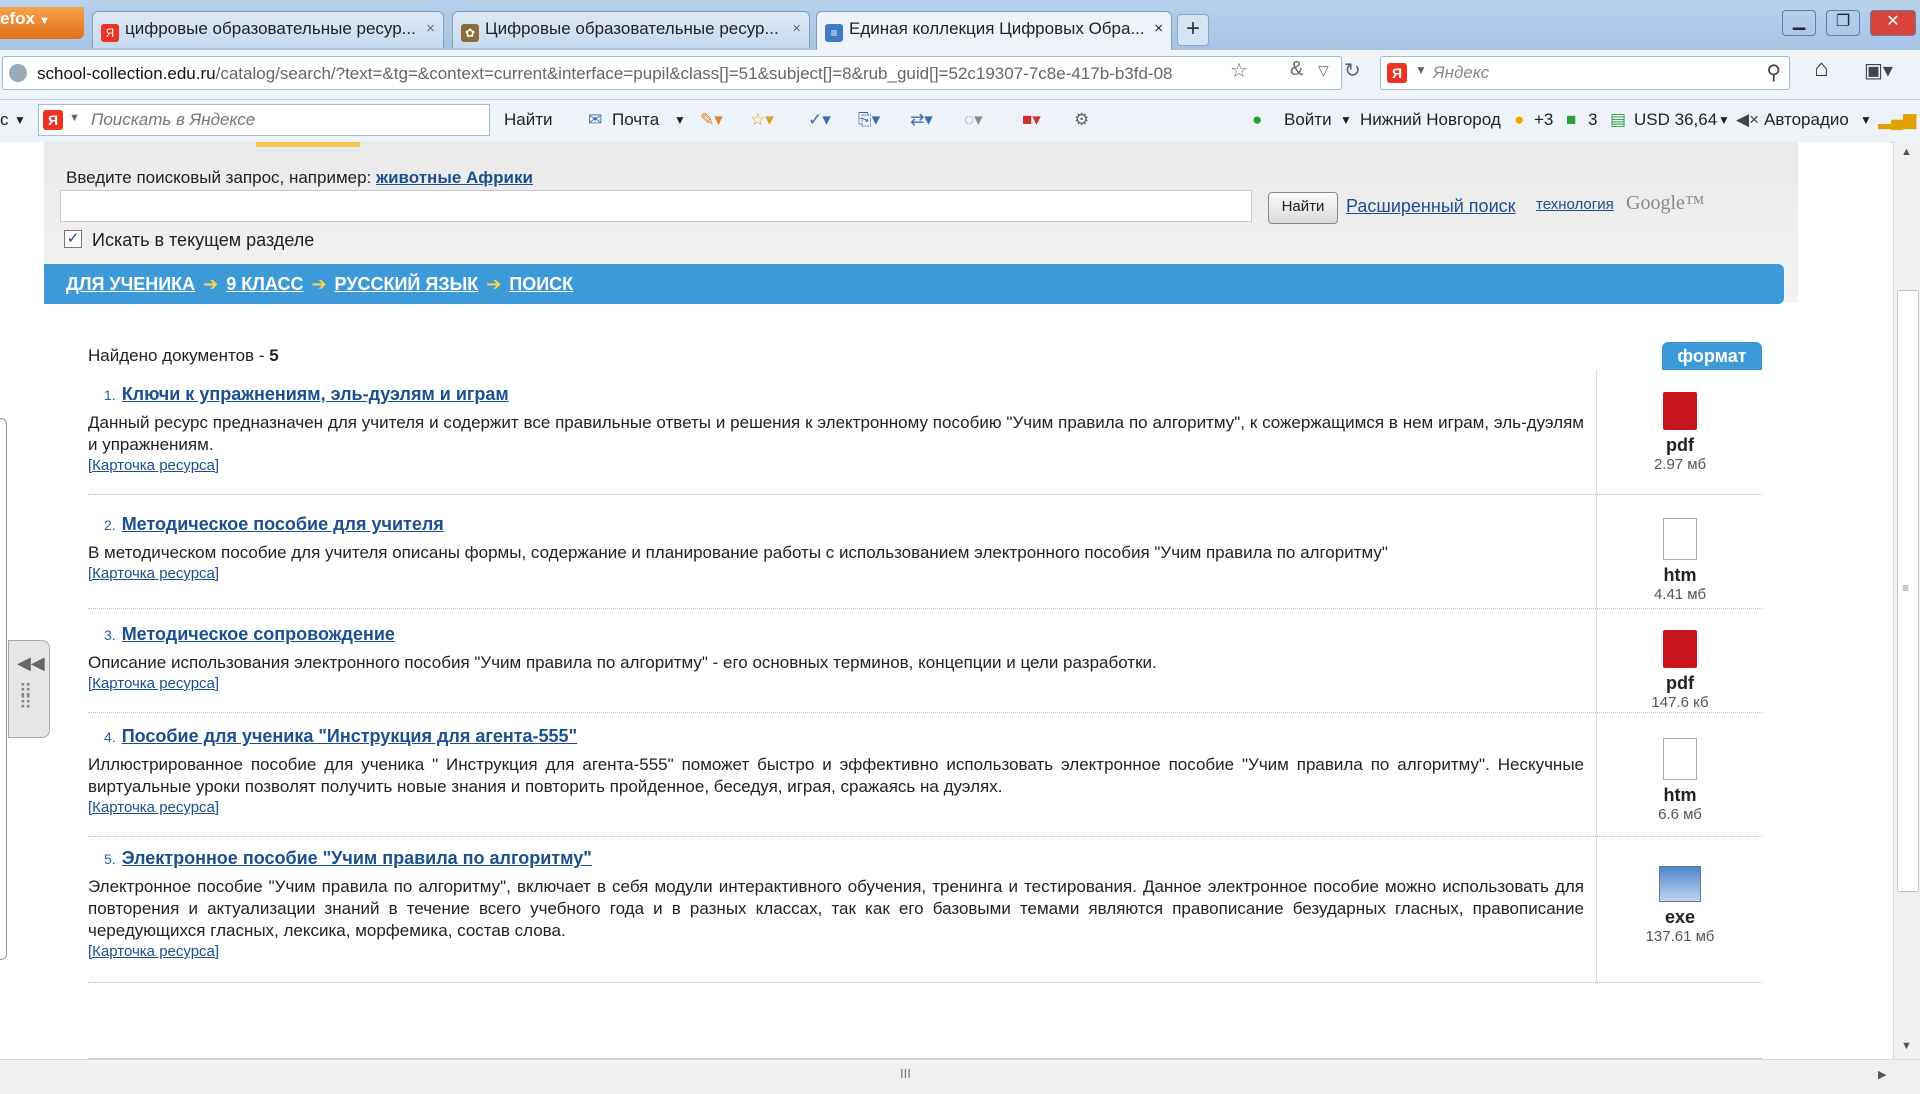 This screenshot has height=1094, width=1920. What do you see at coordinates (869, 120) in the screenshot?
I see `translate-icon: ⎘▾` at bounding box center [869, 120].